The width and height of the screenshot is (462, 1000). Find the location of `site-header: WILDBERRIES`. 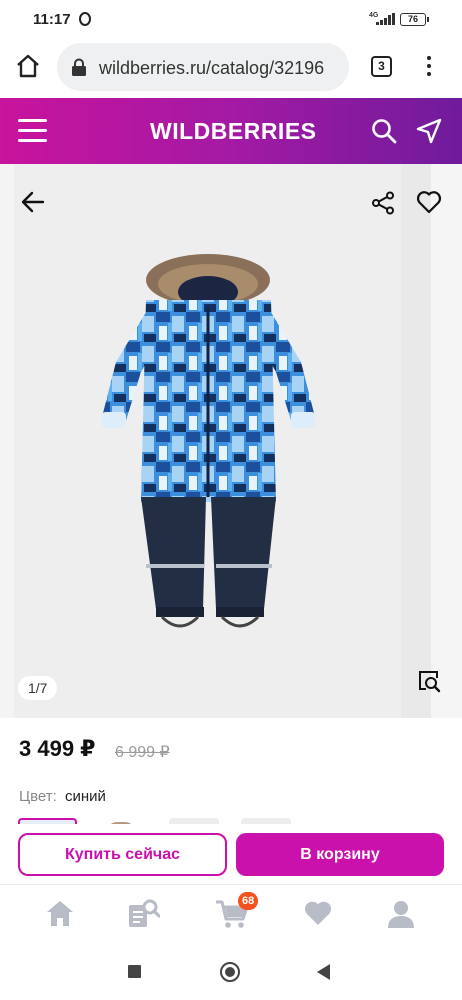

site-header: WILDBERRIES is located at coordinates (231, 131).